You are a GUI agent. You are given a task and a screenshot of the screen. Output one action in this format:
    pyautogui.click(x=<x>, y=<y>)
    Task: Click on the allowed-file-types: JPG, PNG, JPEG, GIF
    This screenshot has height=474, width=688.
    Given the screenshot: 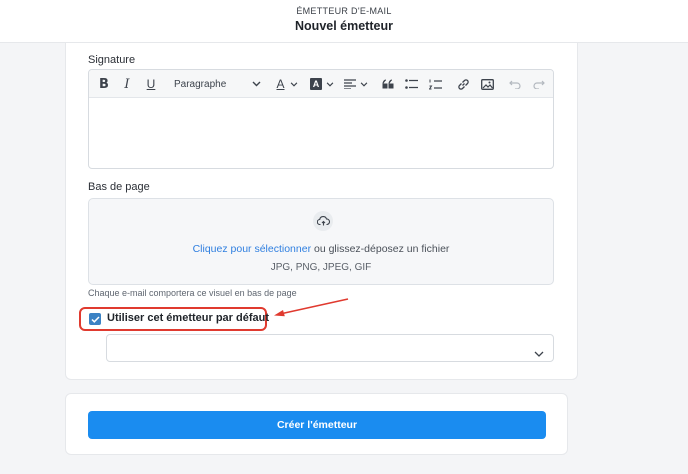 What is the action you would take?
    pyautogui.click(x=321, y=267)
    